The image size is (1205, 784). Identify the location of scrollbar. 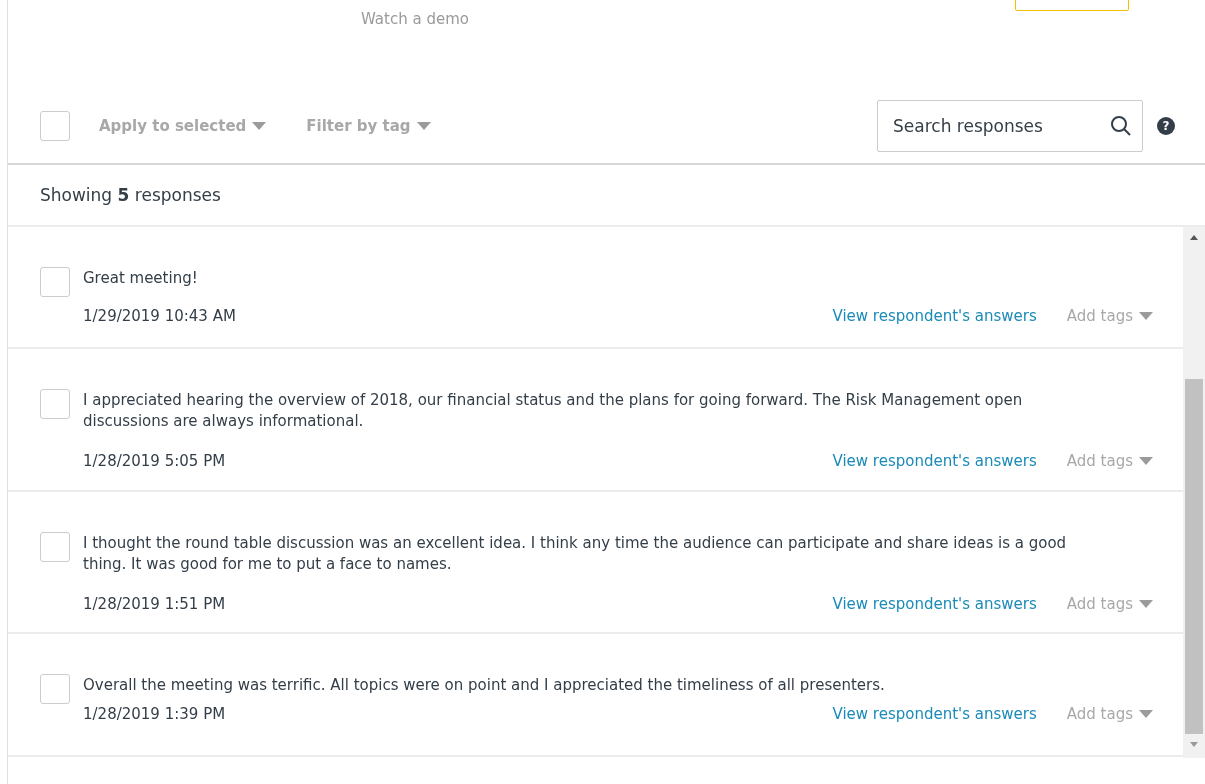
(1194, 492).